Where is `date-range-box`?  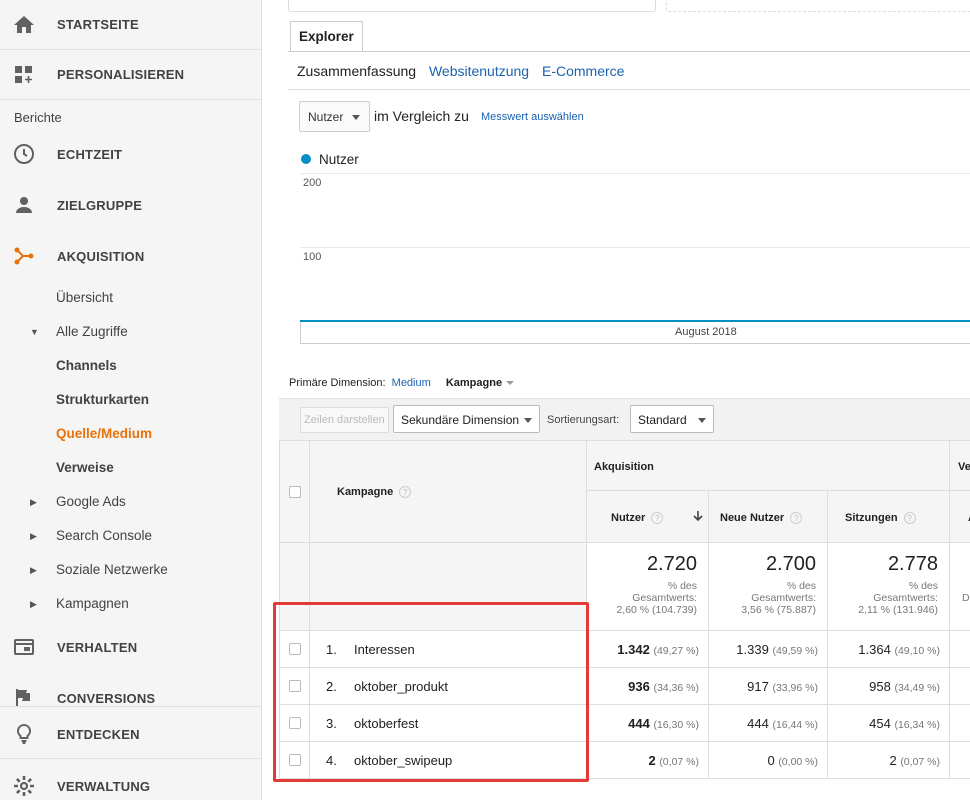
date-range-box is located at coordinates (472, 6).